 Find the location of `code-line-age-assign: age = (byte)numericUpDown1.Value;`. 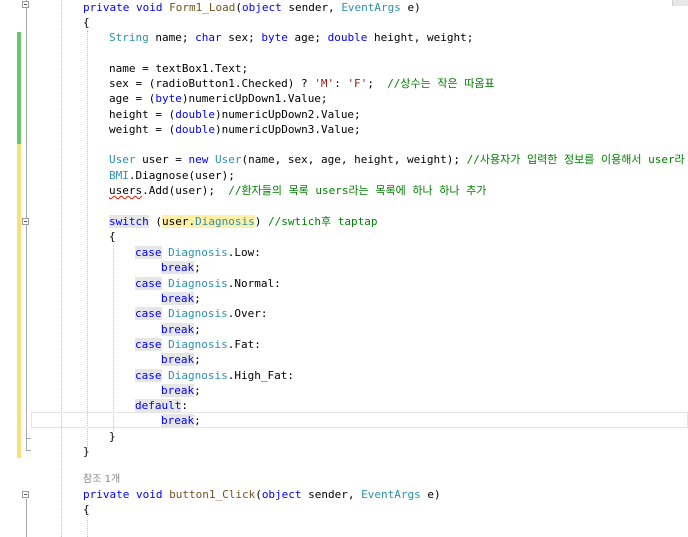

code-line-age-assign: age = (byte)numericUpDown1.Value; is located at coordinates (218, 98).